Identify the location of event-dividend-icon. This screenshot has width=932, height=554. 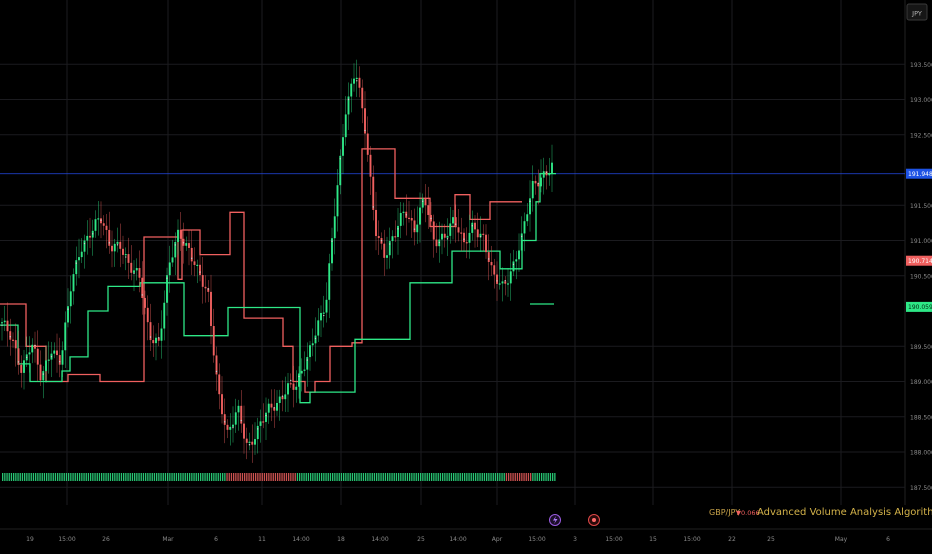
(594, 520).